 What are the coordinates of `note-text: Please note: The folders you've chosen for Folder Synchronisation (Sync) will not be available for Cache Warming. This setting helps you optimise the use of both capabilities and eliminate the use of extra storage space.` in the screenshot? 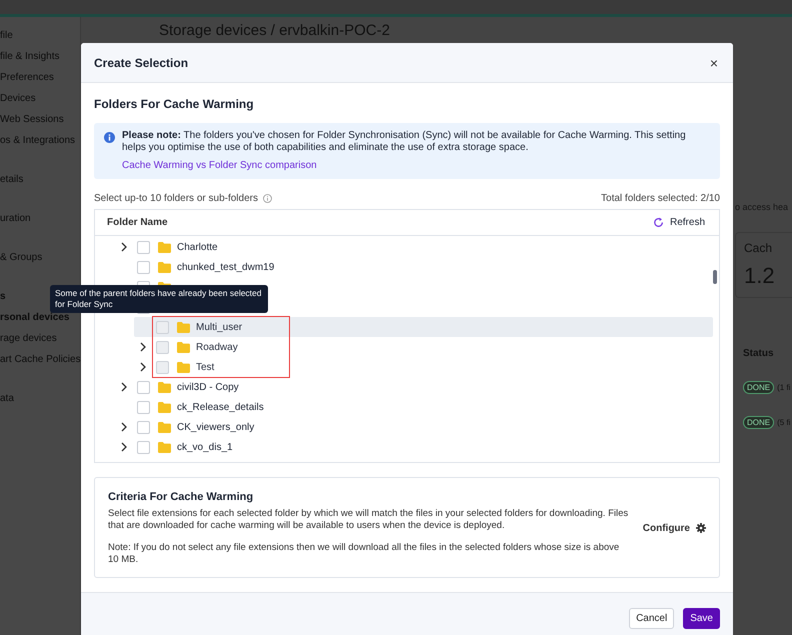 It's located at (404, 142).